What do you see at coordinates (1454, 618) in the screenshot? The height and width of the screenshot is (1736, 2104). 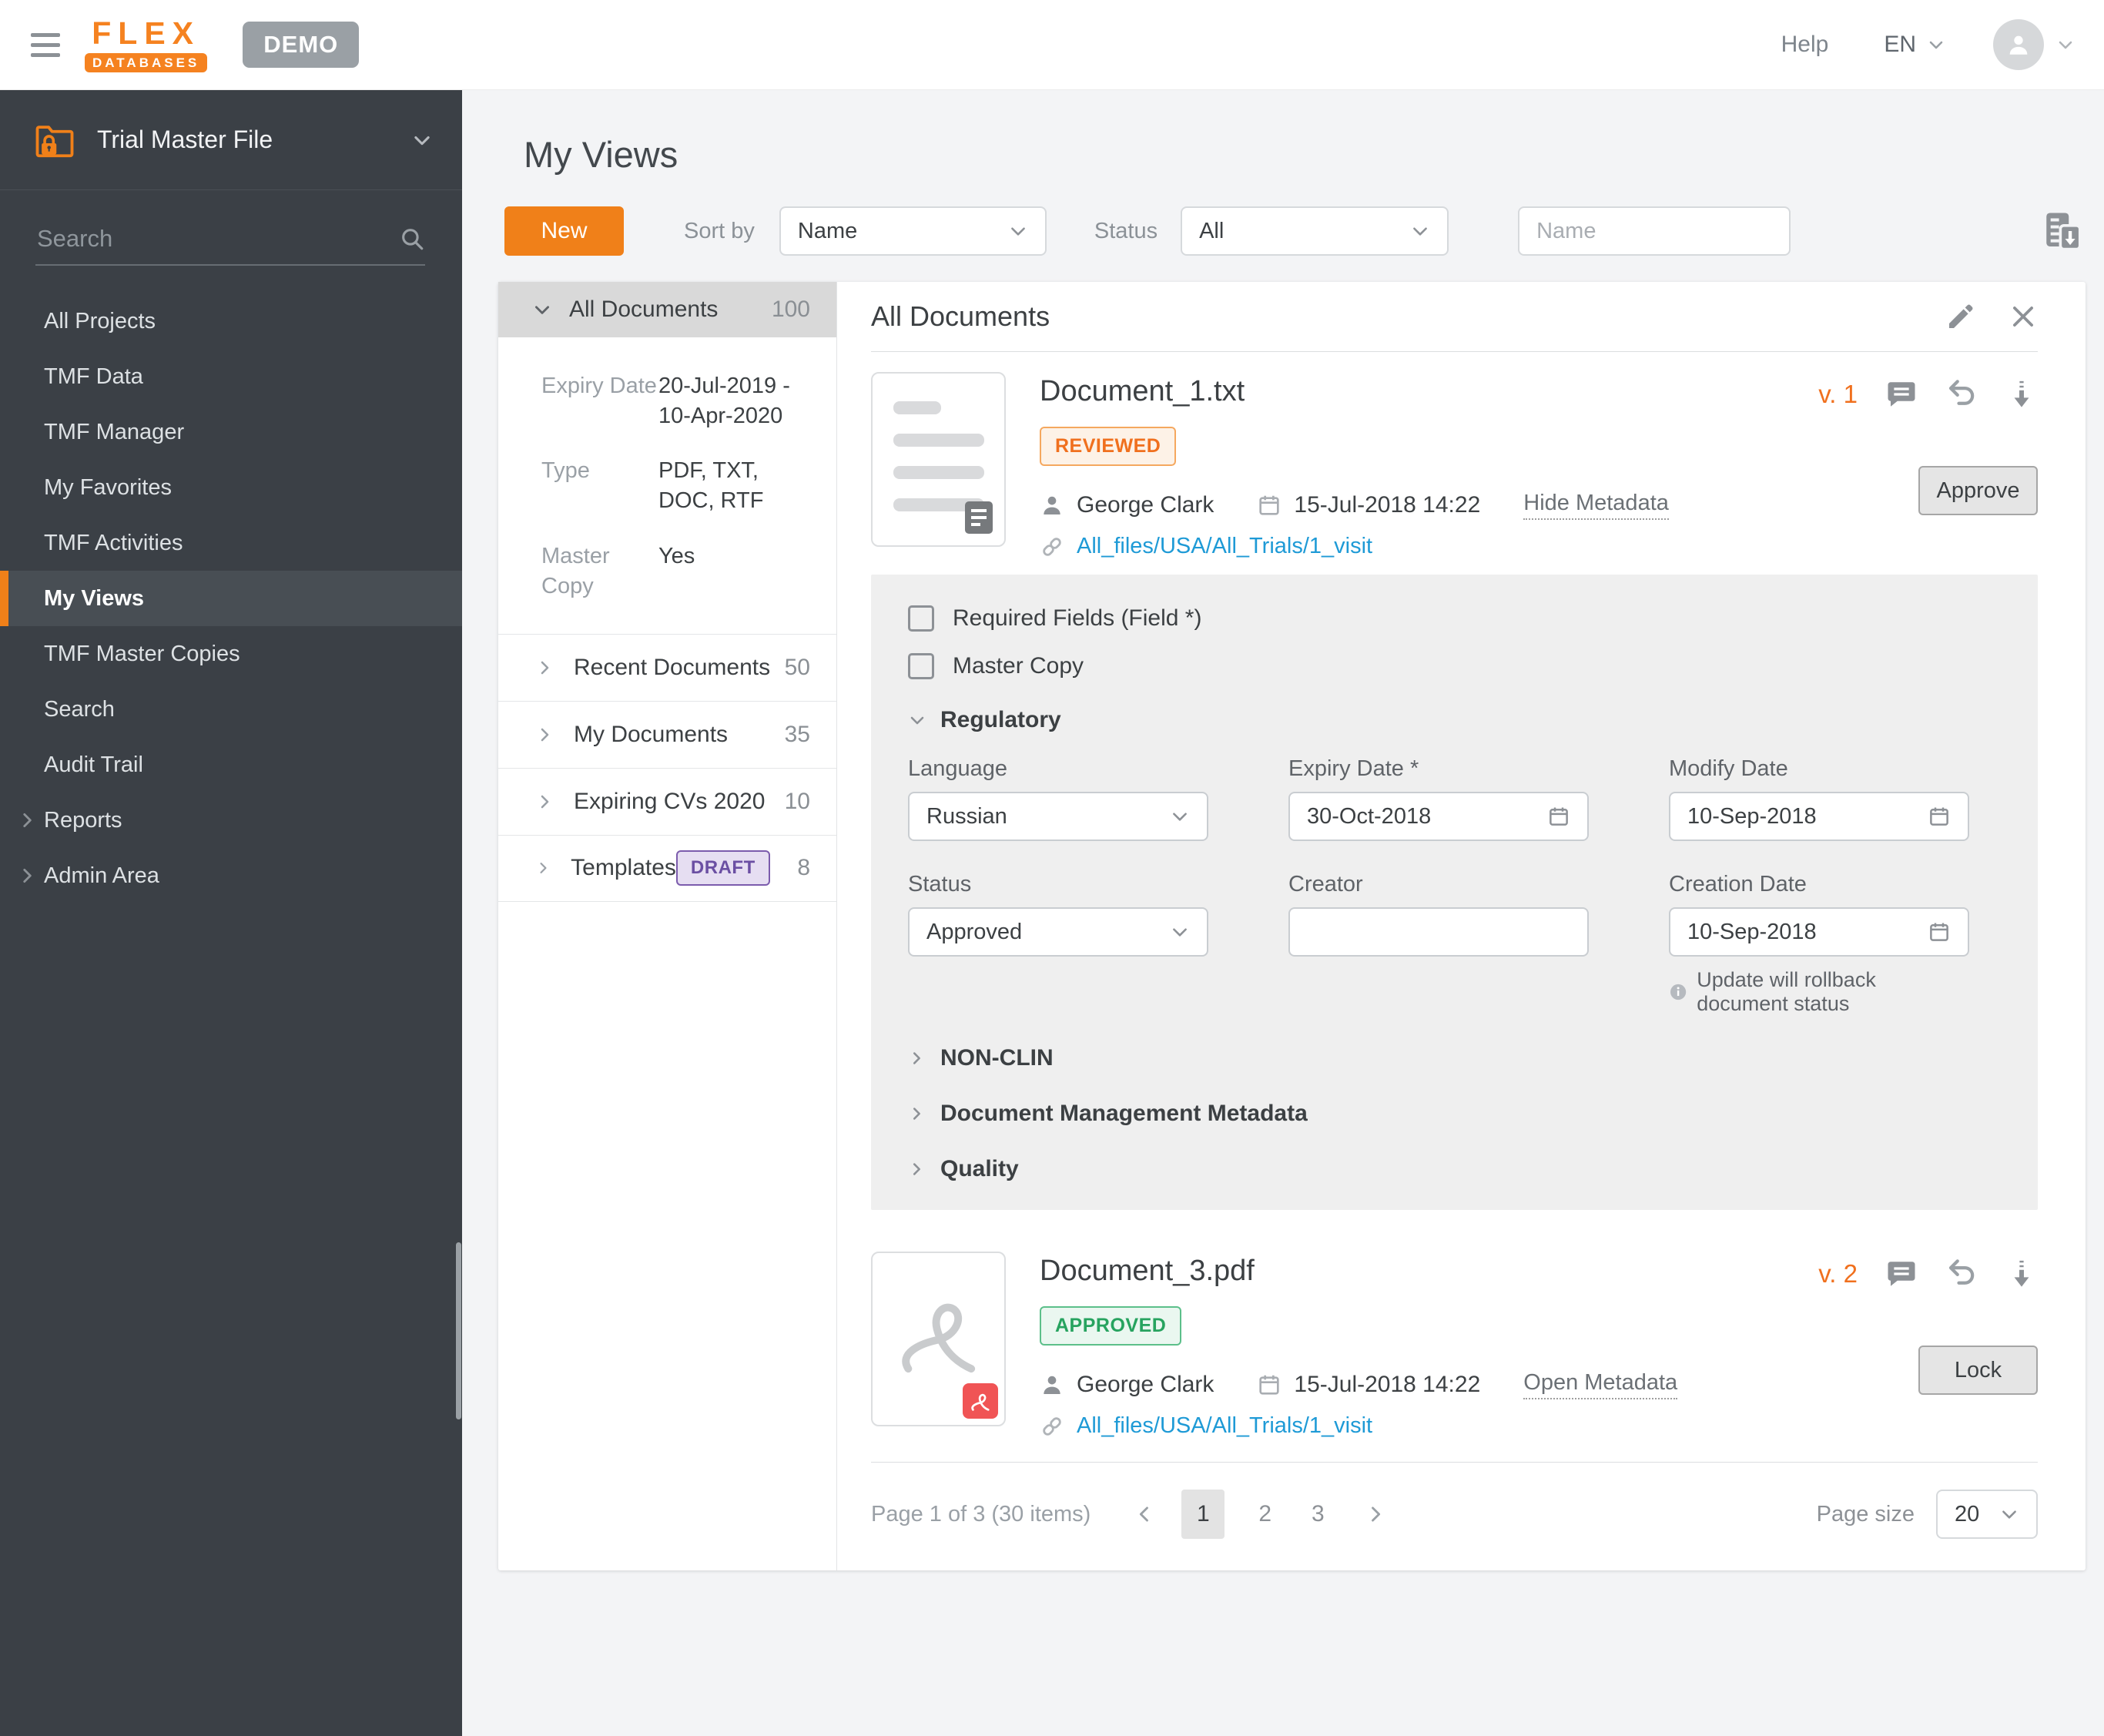 I see `required-fields-checkbox: Required Fields (Field *)` at bounding box center [1454, 618].